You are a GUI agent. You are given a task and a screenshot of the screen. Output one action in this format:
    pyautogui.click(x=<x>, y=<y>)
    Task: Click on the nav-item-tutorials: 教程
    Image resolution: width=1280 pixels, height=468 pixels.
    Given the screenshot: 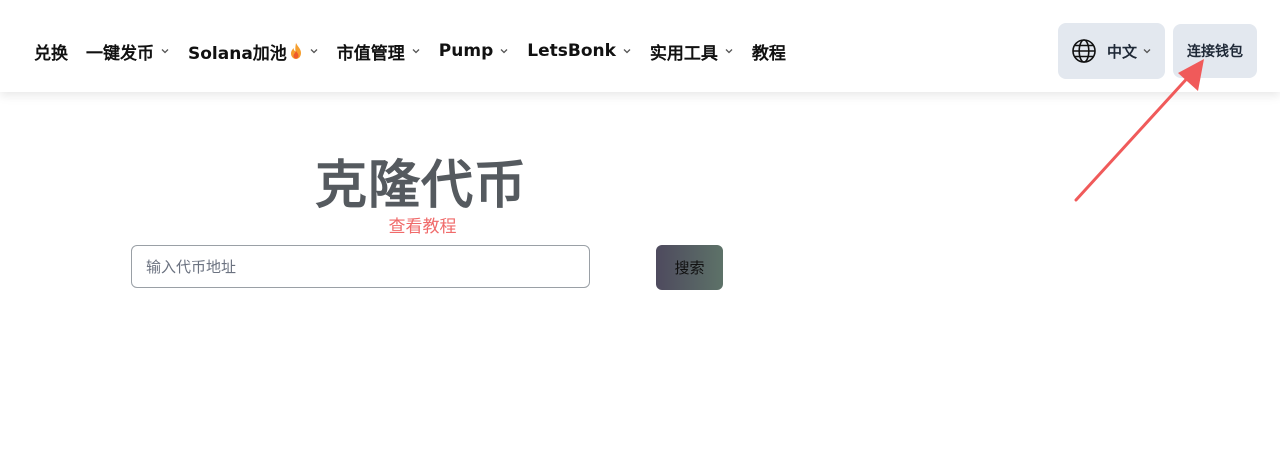 What is the action you would take?
    pyautogui.click(x=769, y=51)
    